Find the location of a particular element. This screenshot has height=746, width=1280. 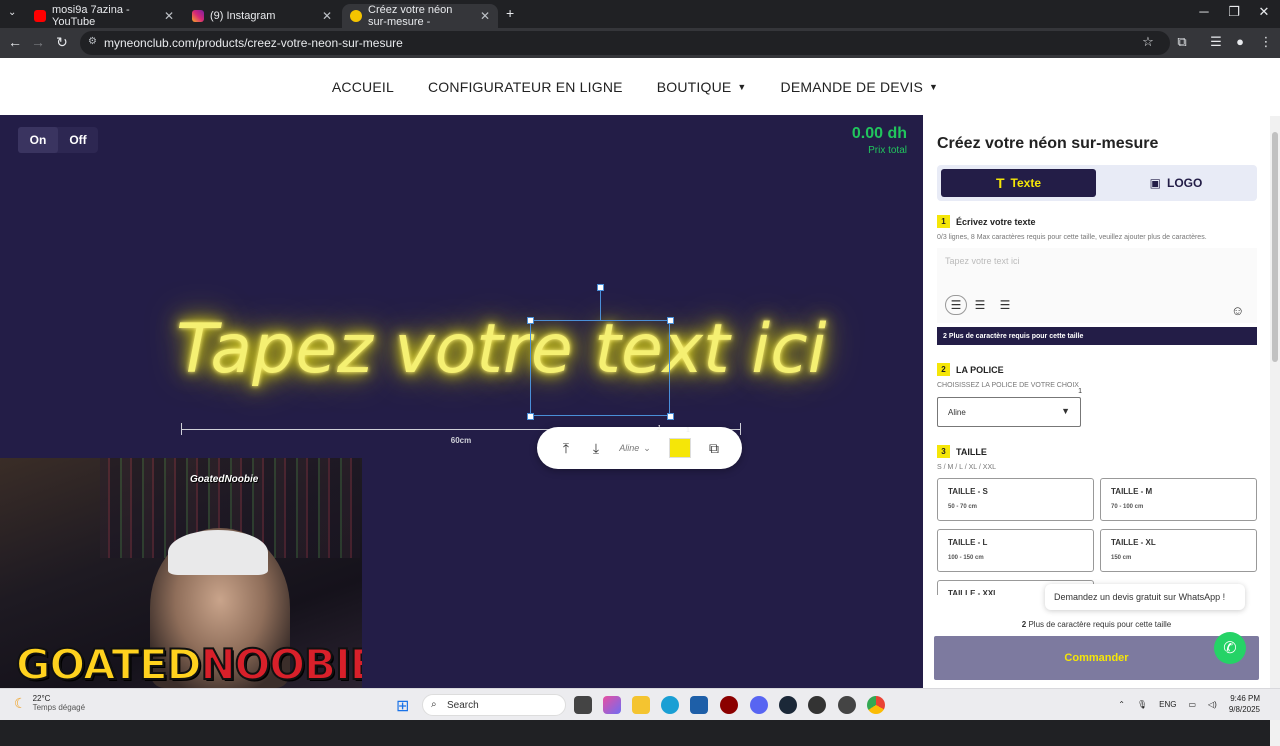

on-off-toggle: On Off is located at coordinates (58, 140).